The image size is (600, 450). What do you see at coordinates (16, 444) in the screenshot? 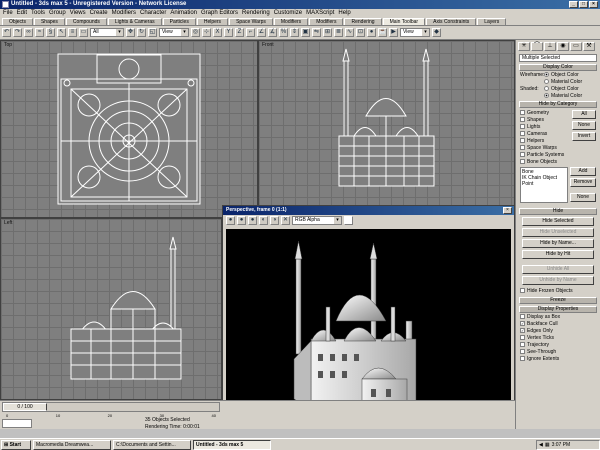
I see `start-button: ⊞ Start` at bounding box center [16, 444].